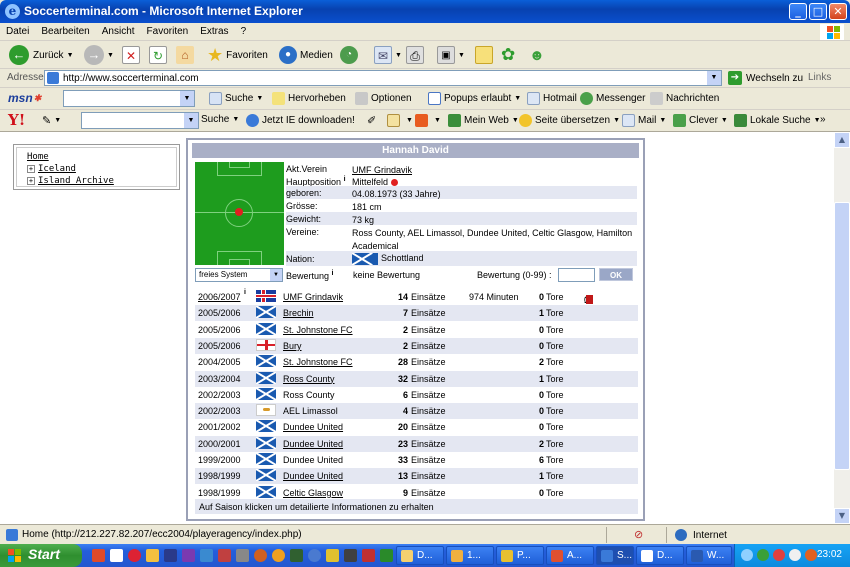 This screenshot has width=850, height=567. Describe the element at coordinates (483, 120) in the screenshot. I see `myweb-button: Mein Web ▼` at that location.